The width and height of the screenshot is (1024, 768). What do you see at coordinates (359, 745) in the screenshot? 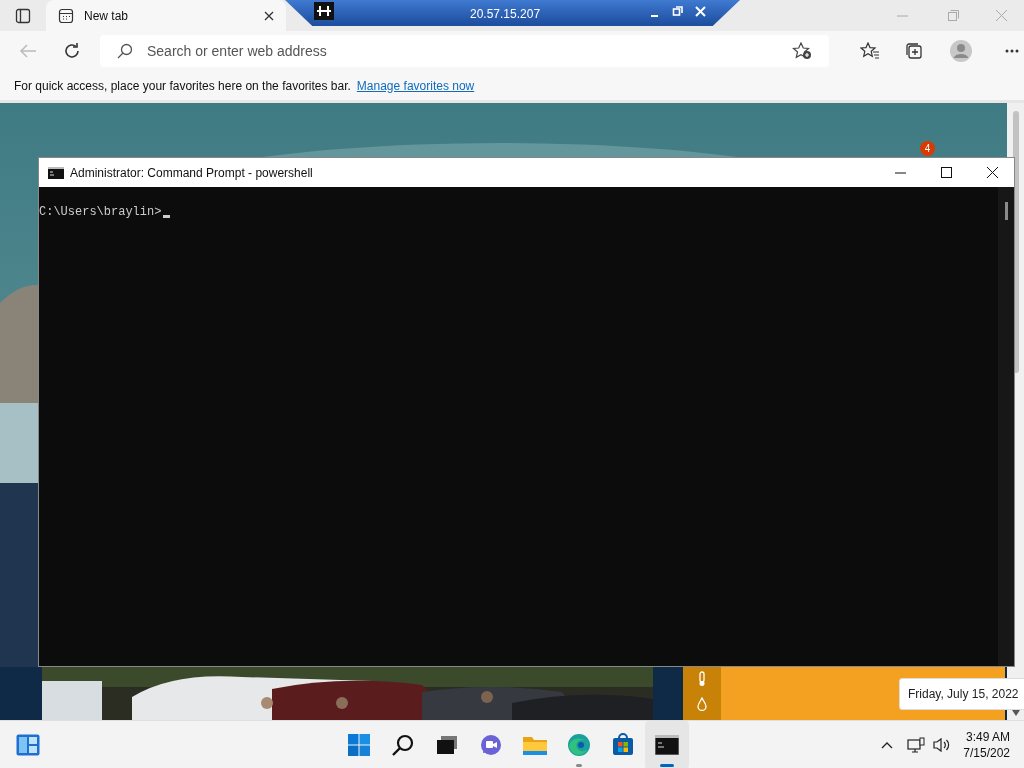
I see `start-icon` at bounding box center [359, 745].